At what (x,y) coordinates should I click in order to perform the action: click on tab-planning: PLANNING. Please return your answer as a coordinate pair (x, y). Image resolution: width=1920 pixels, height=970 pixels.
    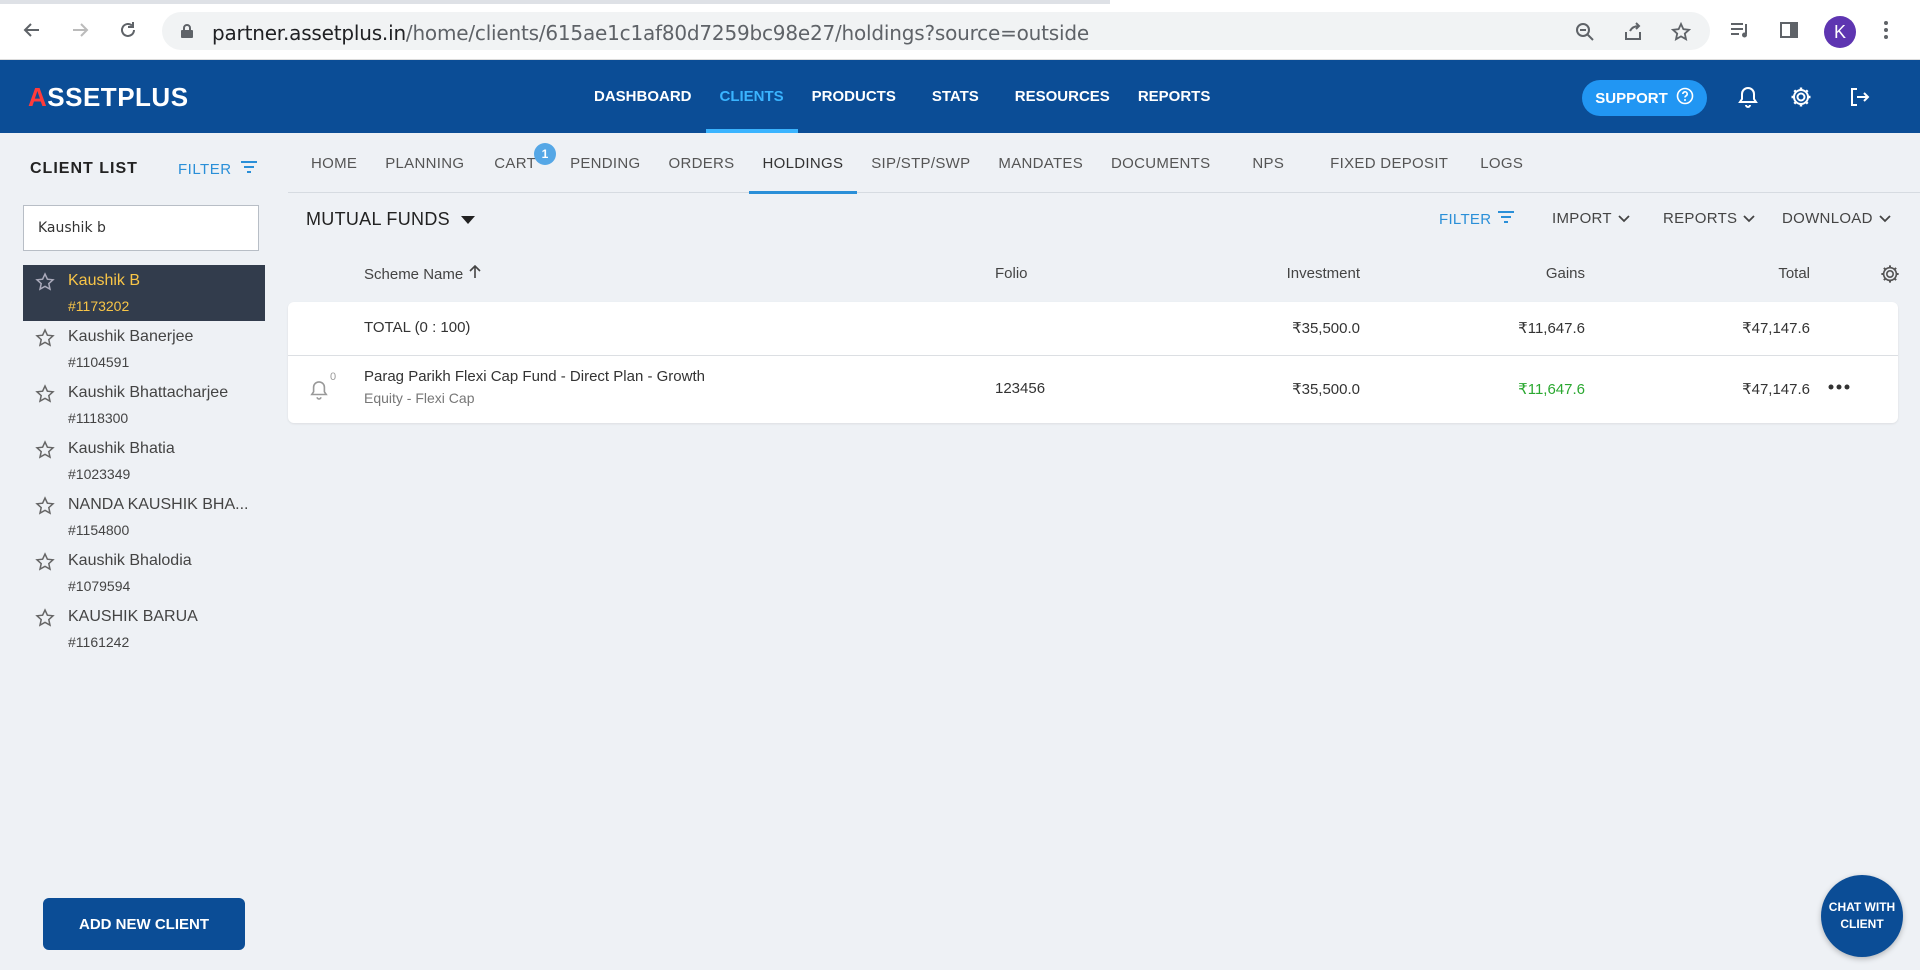
    Looking at the image, I should click on (424, 163).